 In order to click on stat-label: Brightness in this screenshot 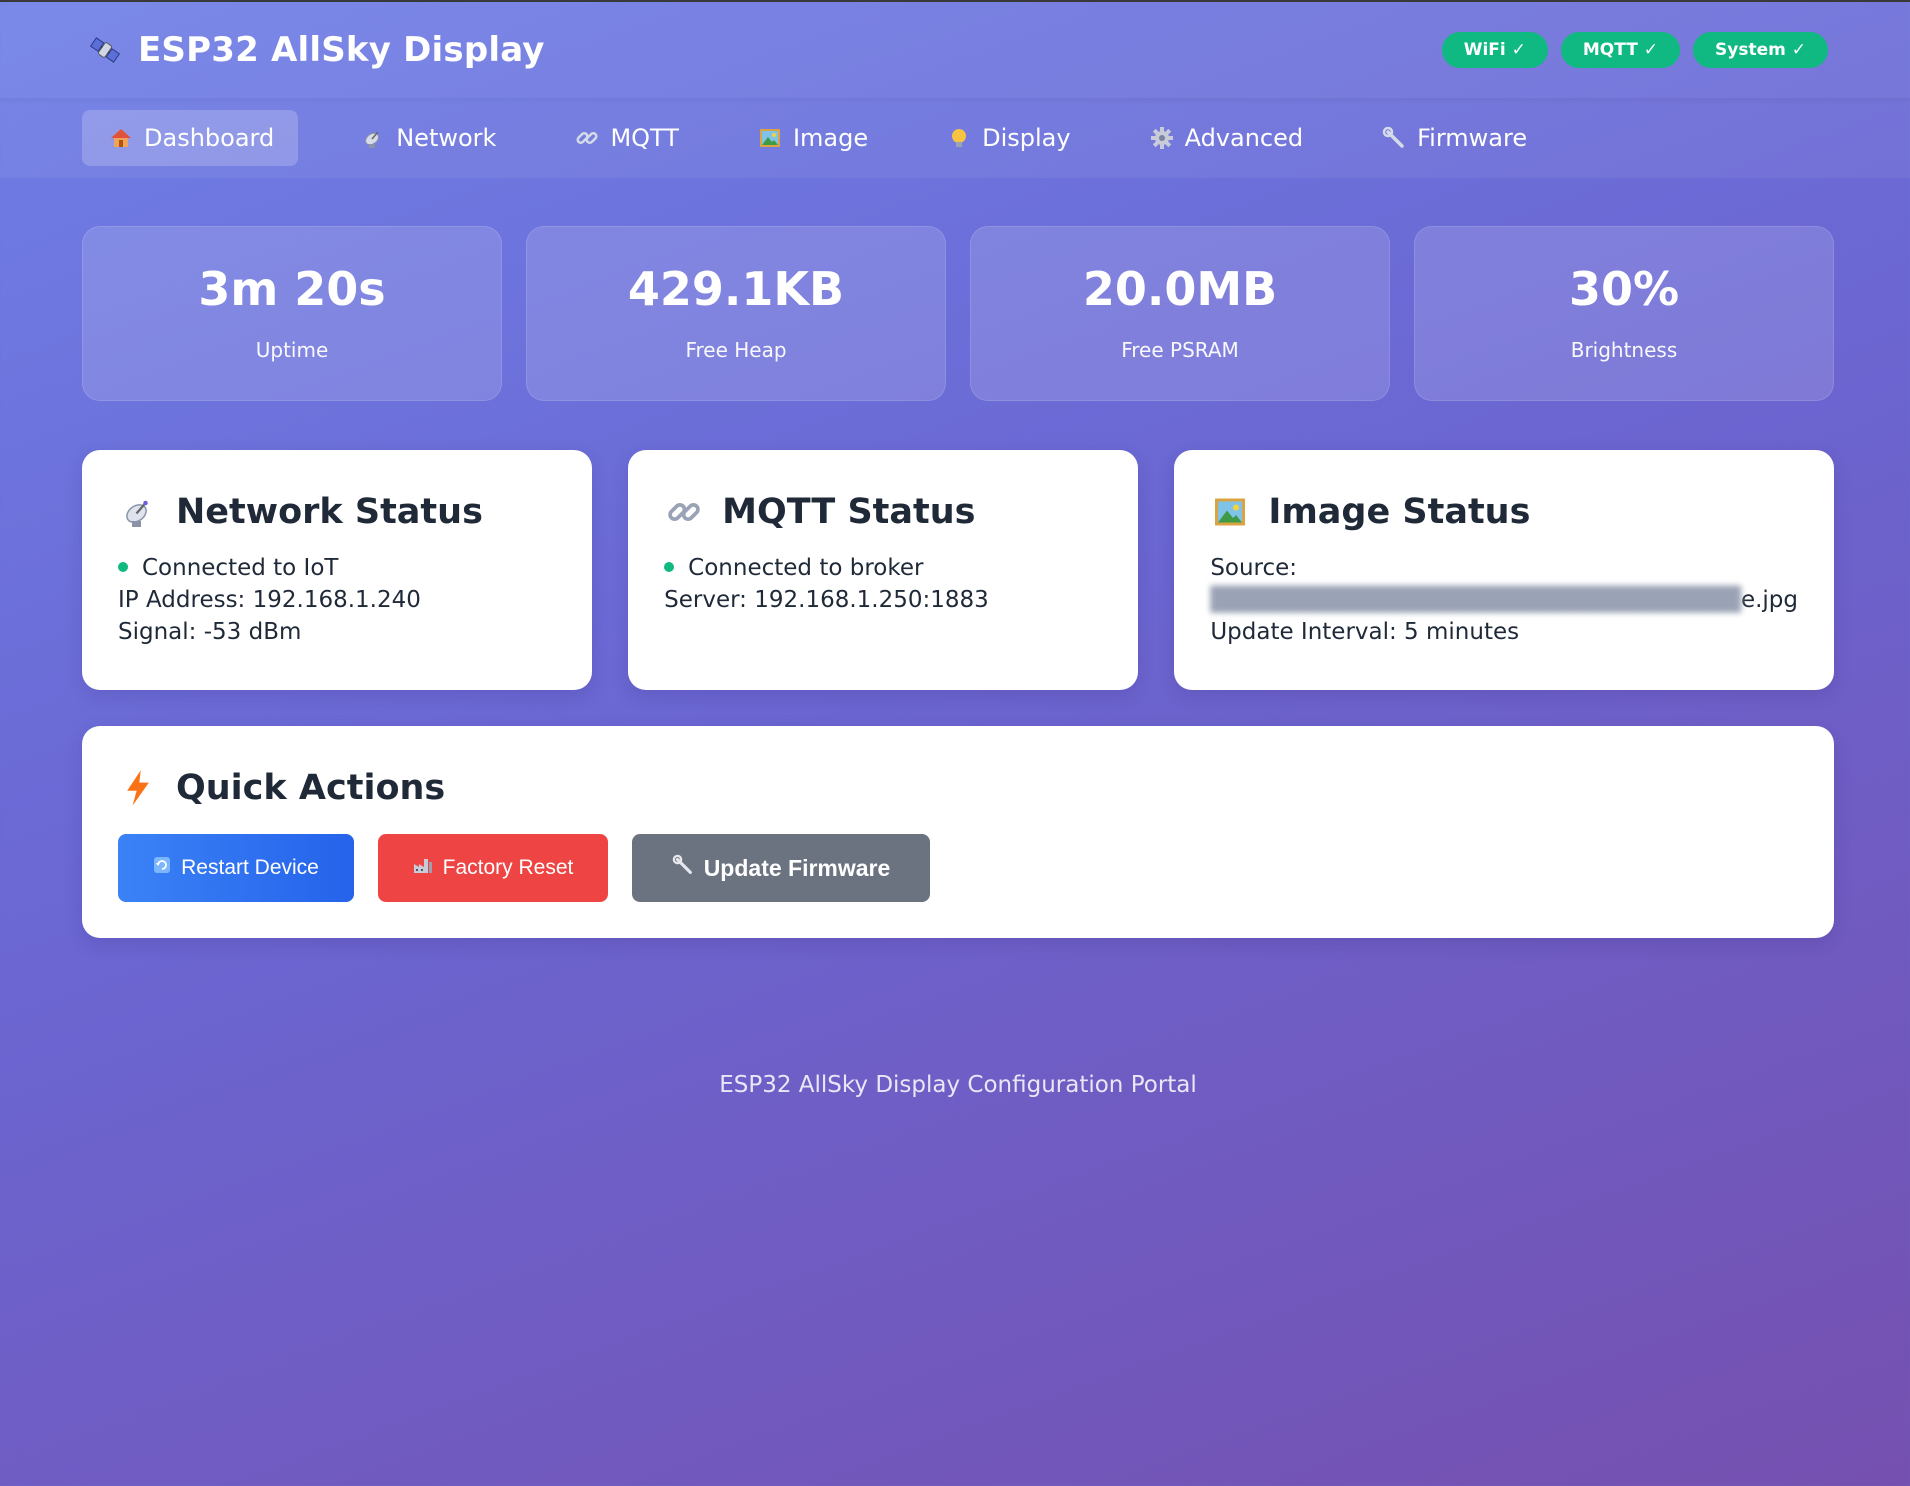, I will do `click(1624, 349)`.